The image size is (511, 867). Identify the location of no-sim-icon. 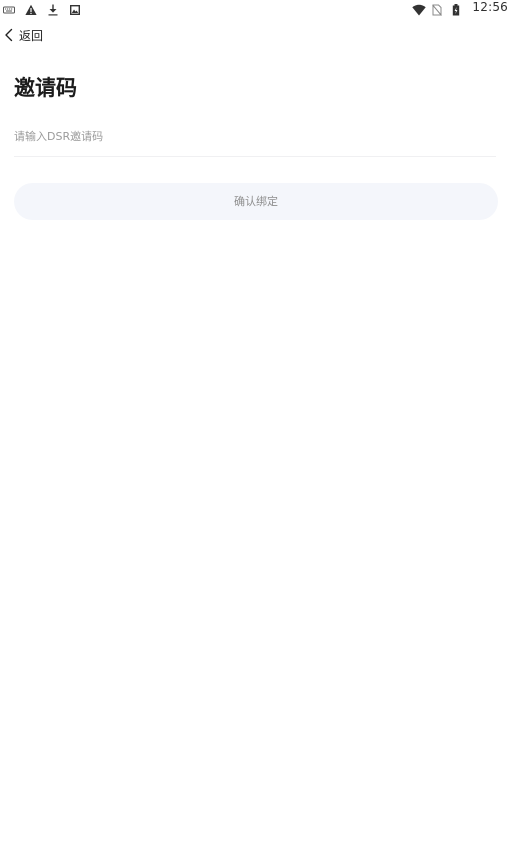
(438, 8).